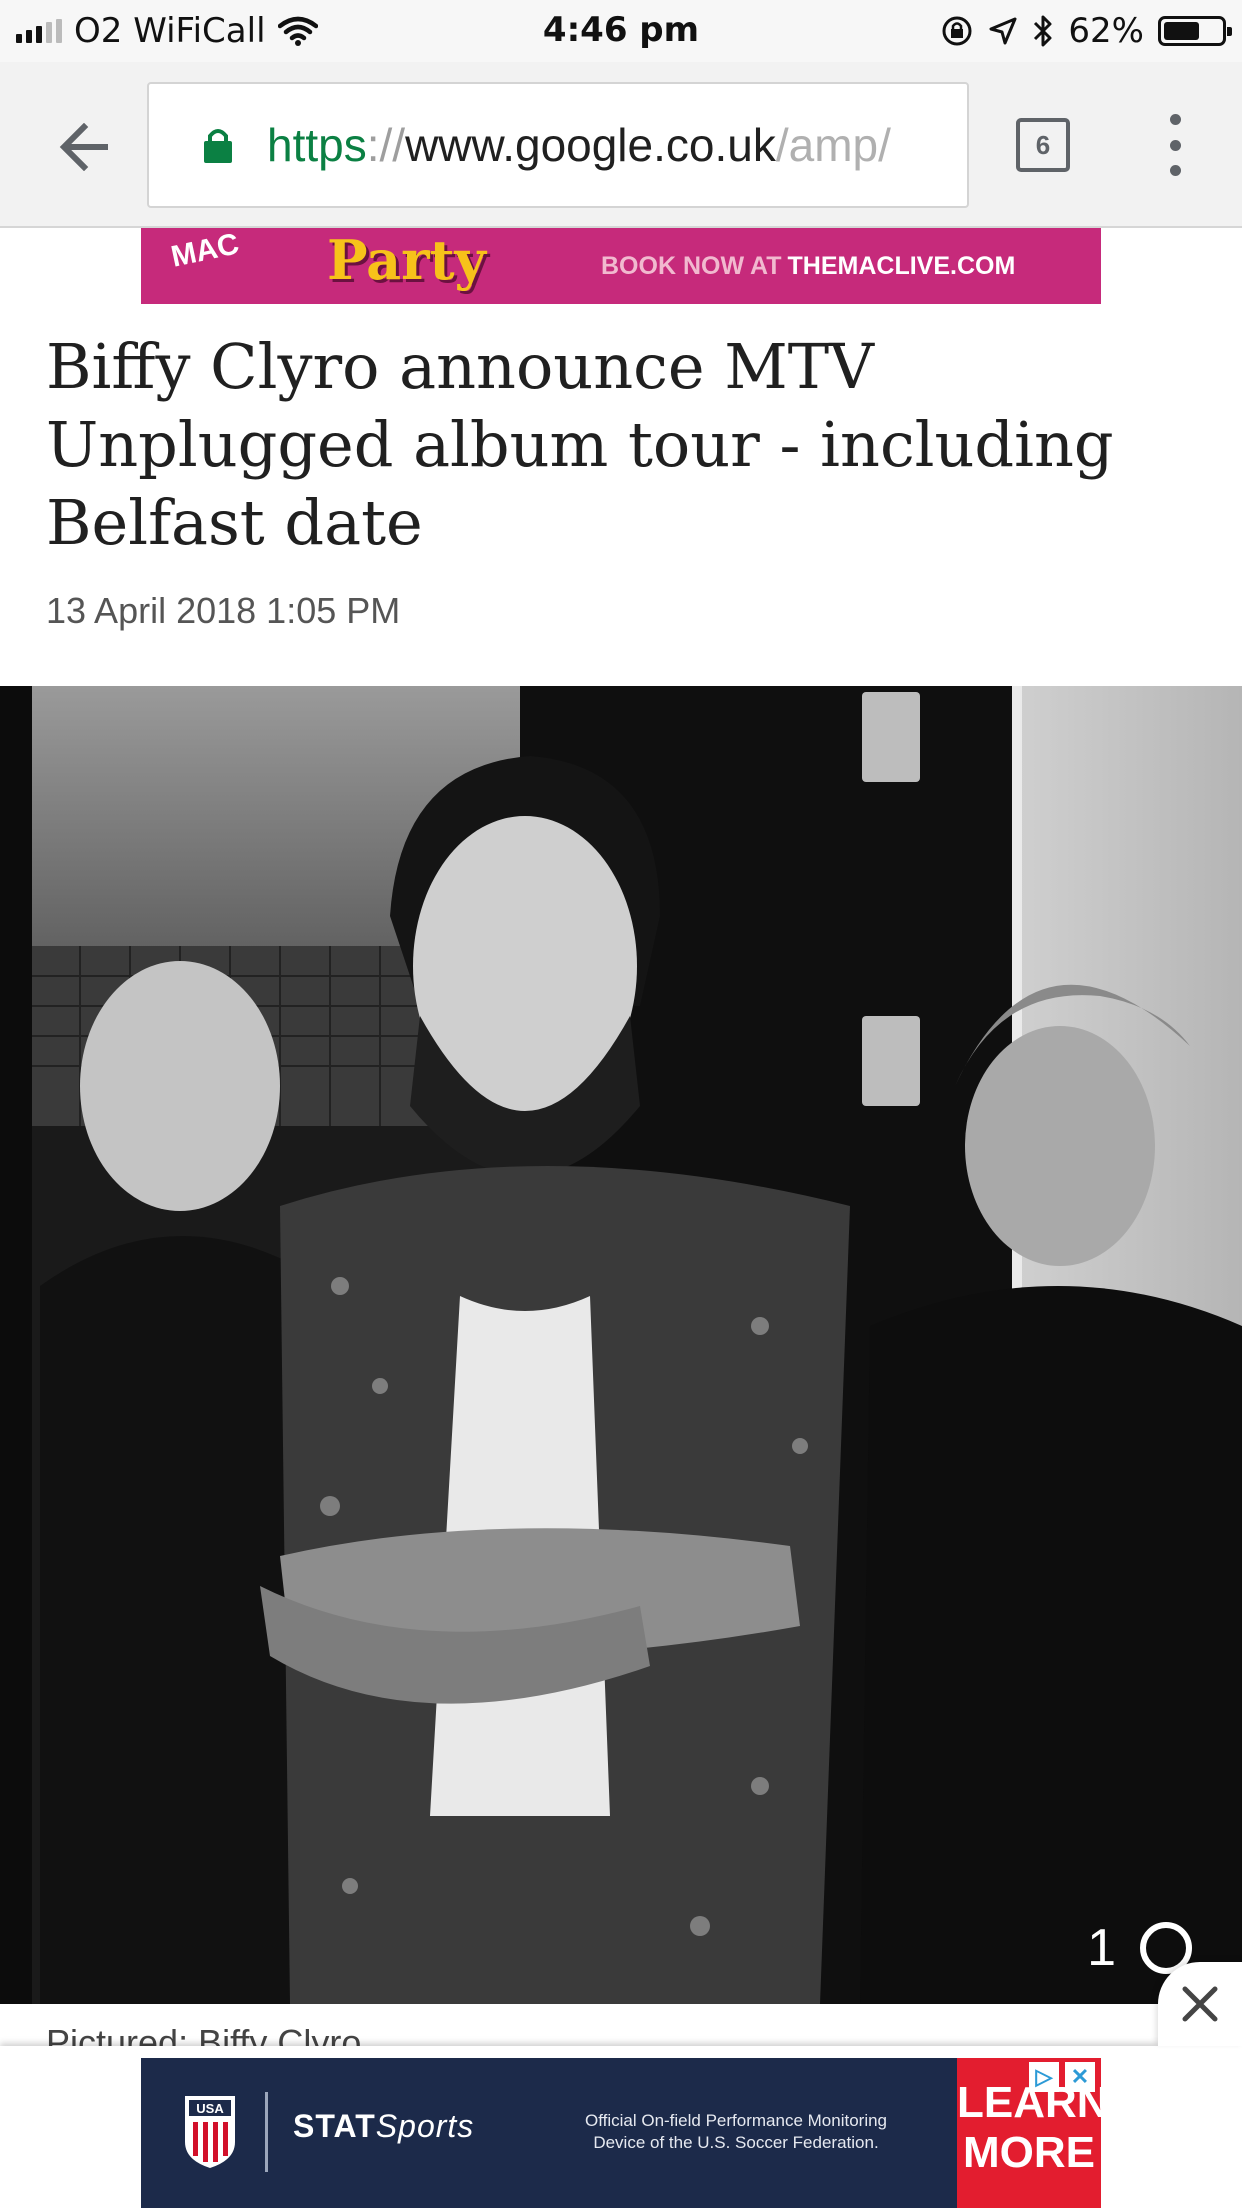  What do you see at coordinates (621, 31) in the screenshot?
I see `status-bar: O2 WiFiCall 4:46 pm 62%` at bounding box center [621, 31].